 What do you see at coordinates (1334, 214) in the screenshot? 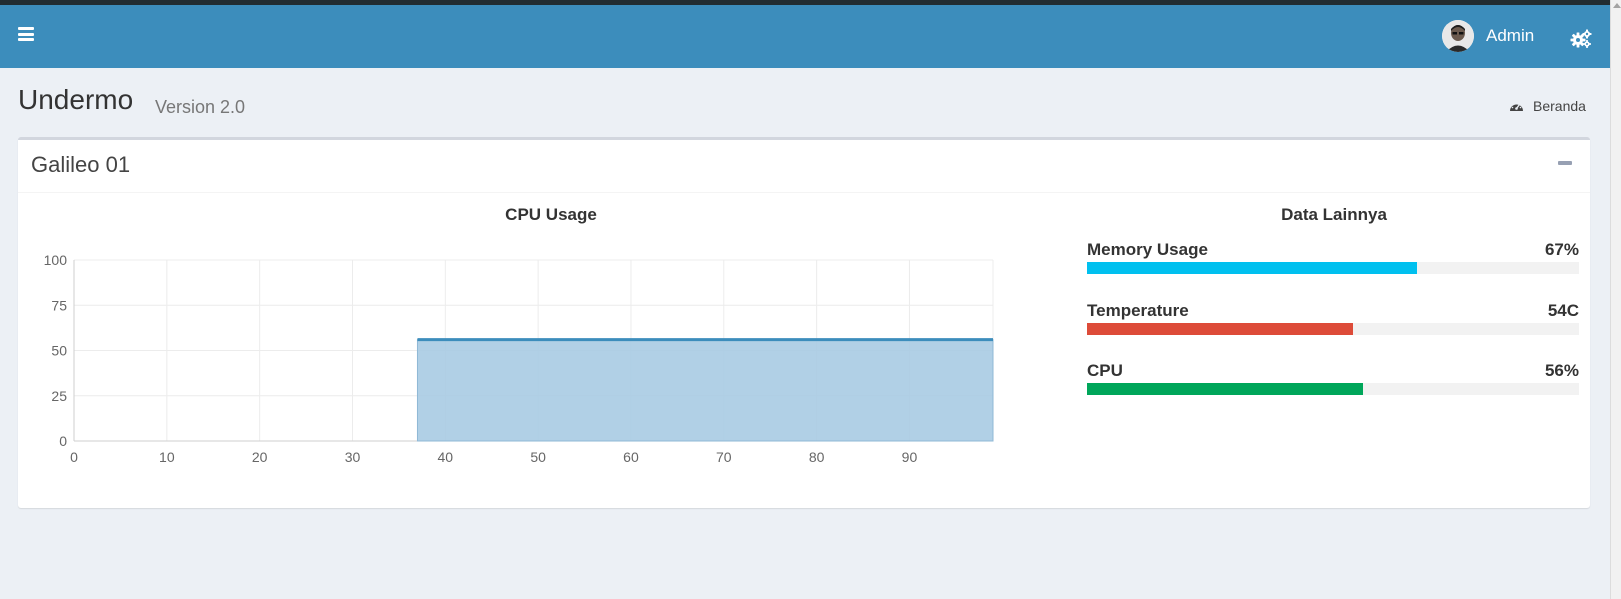
I see `side-panel-title: Data Lainnya` at bounding box center [1334, 214].